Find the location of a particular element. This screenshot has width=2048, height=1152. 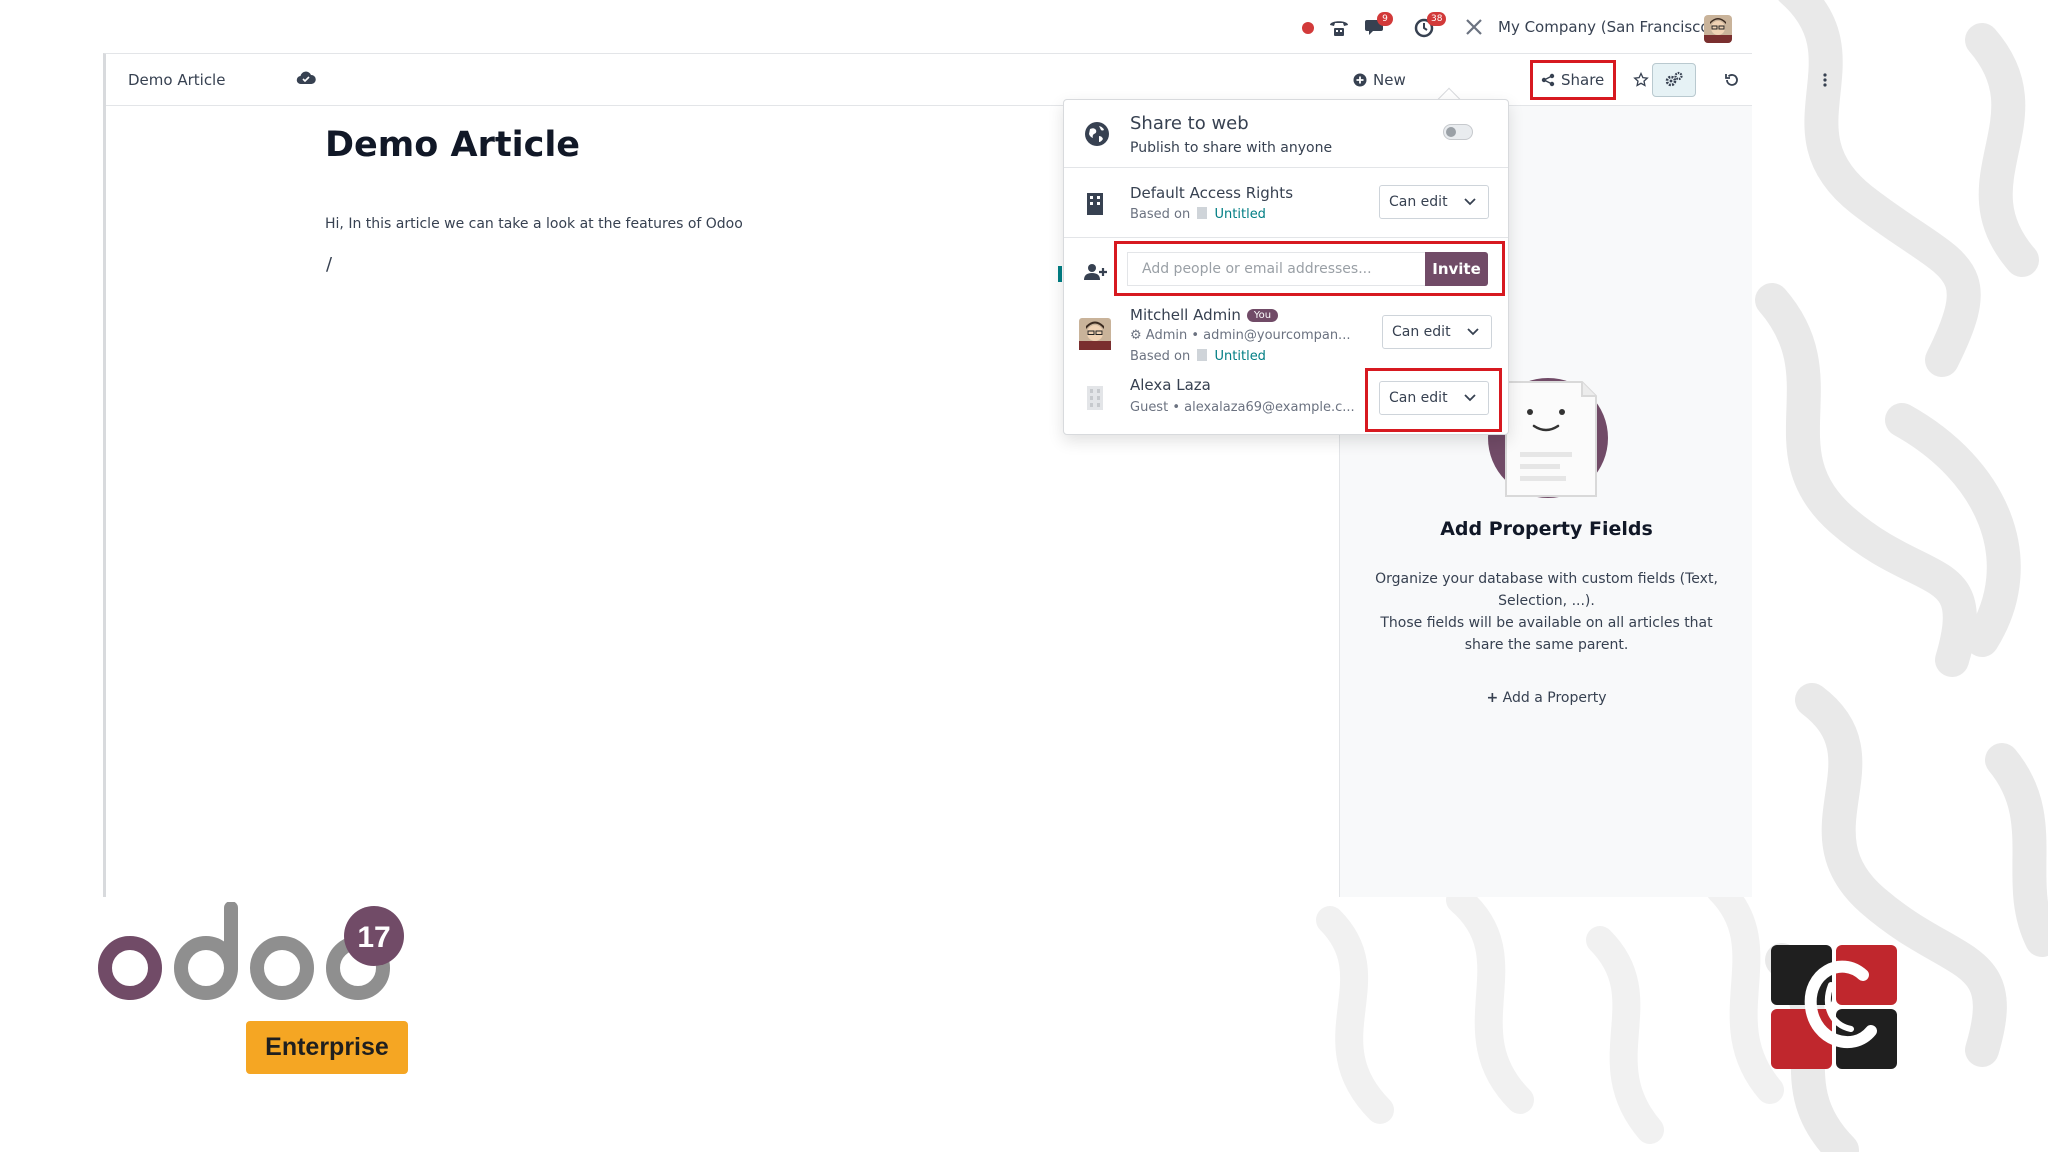

share-button: Share is located at coordinates (1573, 80).